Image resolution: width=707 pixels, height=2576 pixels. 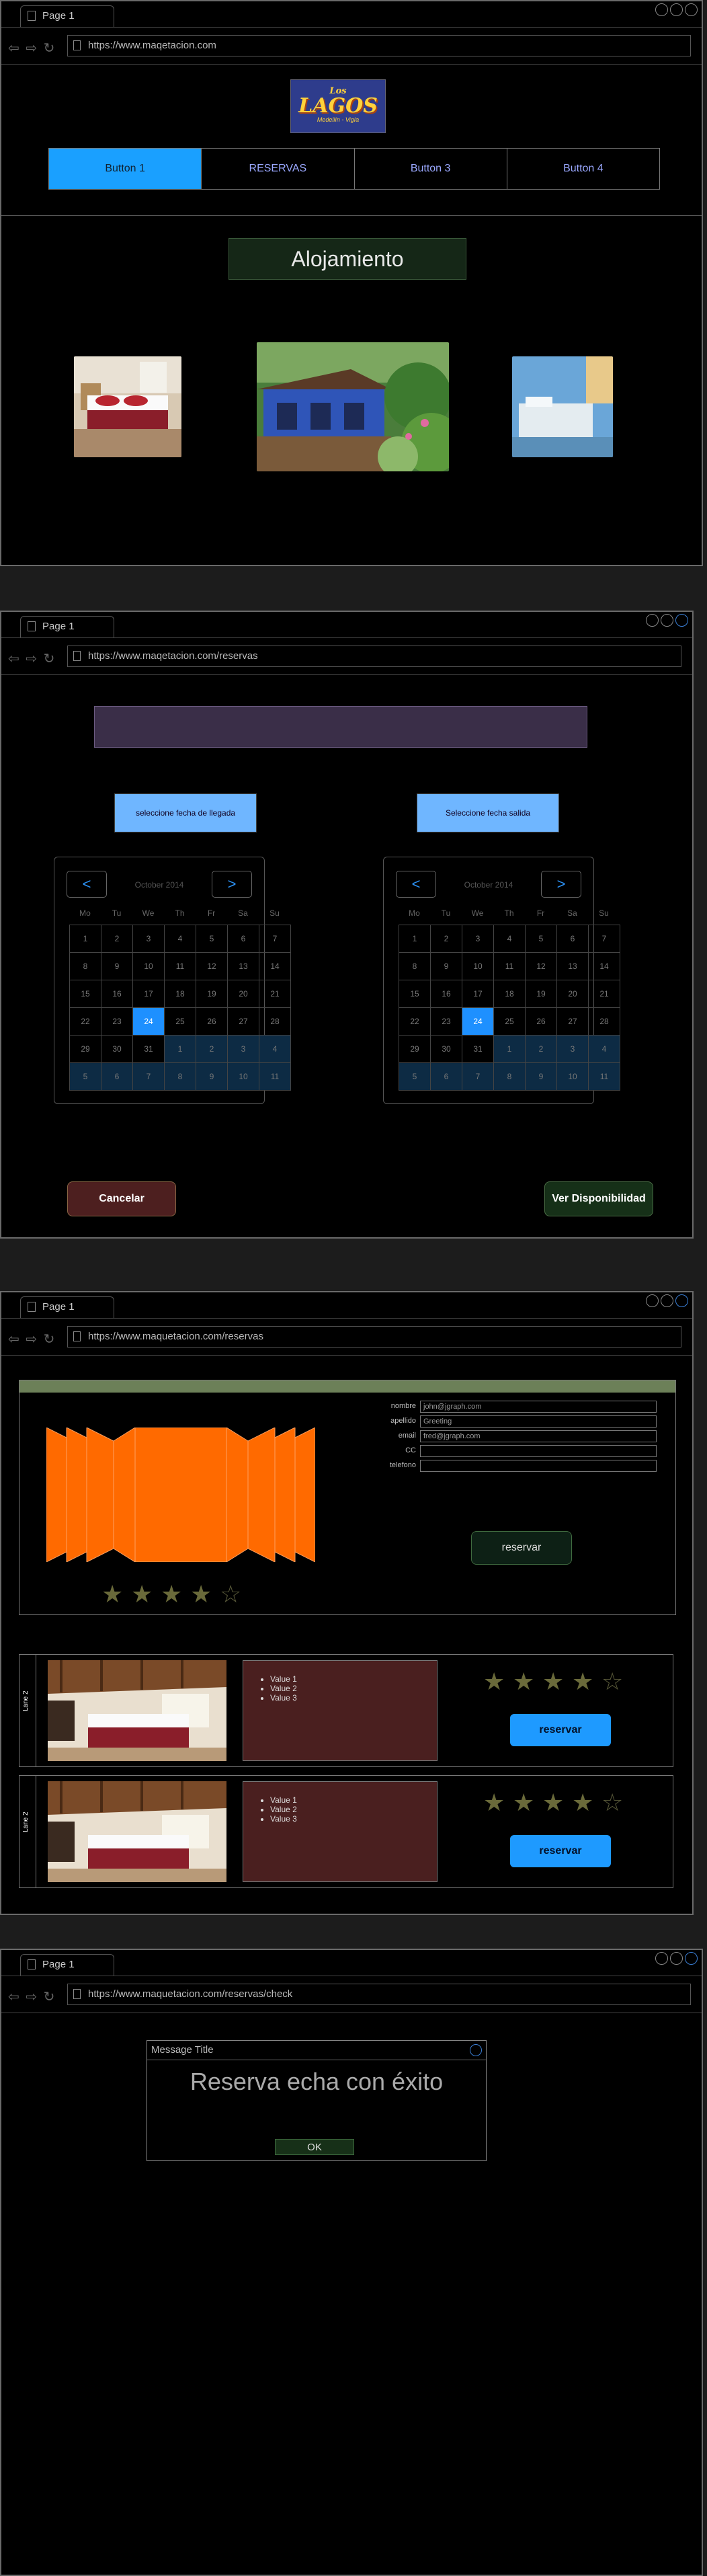 What do you see at coordinates (539, 1466) in the screenshot?
I see `form-input-telefono` at bounding box center [539, 1466].